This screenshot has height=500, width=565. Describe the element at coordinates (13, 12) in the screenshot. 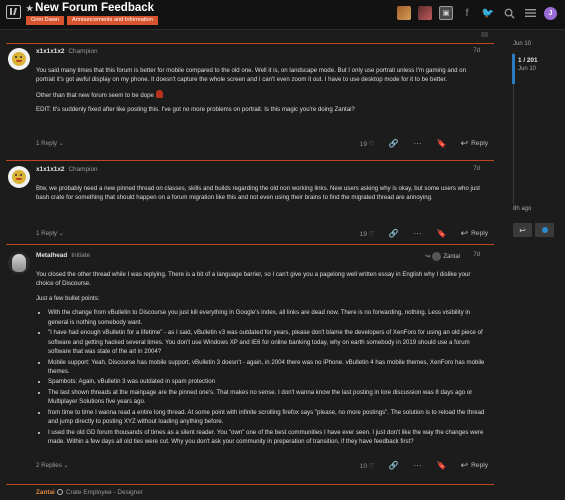

I see `site-logo-icon` at that location.